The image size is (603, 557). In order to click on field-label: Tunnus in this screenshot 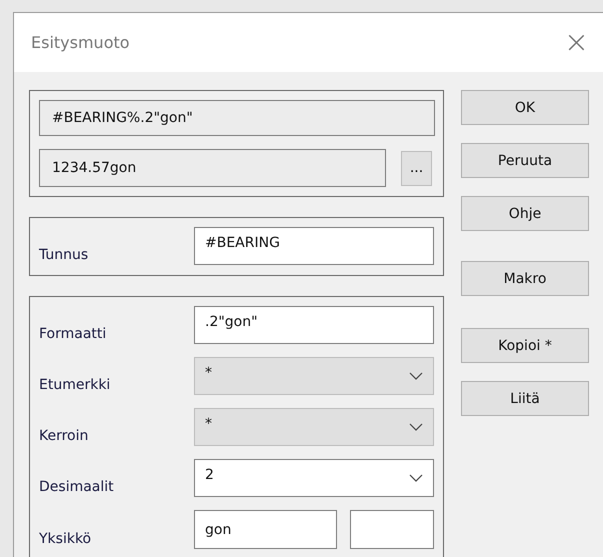, I will do `click(63, 256)`.